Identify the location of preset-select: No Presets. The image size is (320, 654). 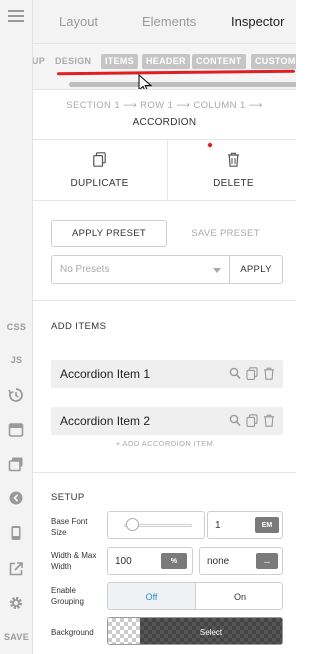
(140, 269).